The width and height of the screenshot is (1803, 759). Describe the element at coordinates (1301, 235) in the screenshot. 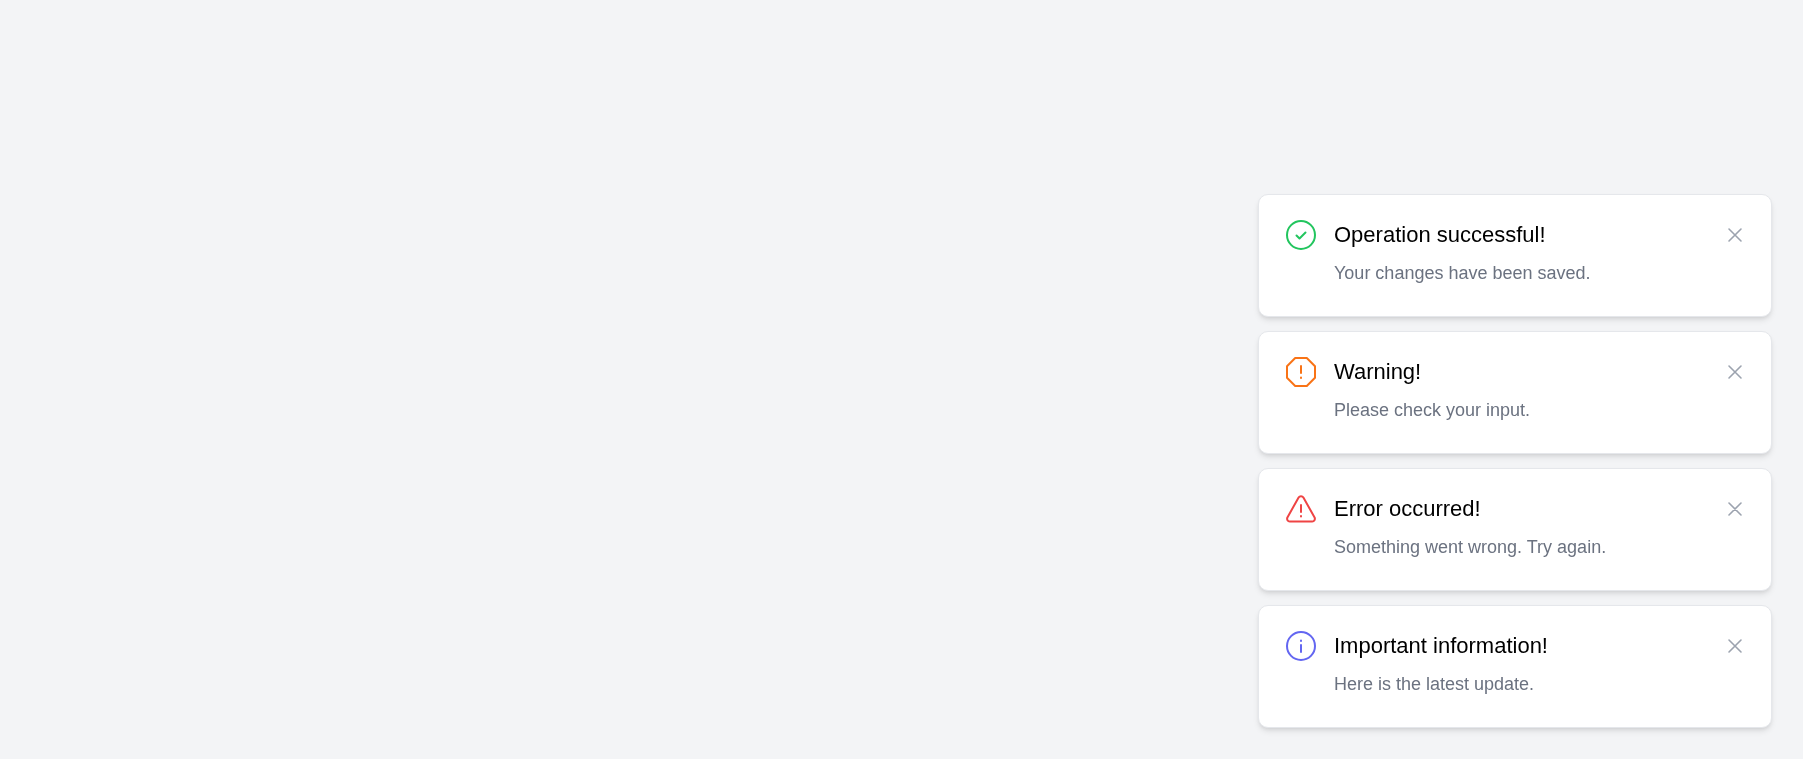

I see `check-circle-icon` at that location.